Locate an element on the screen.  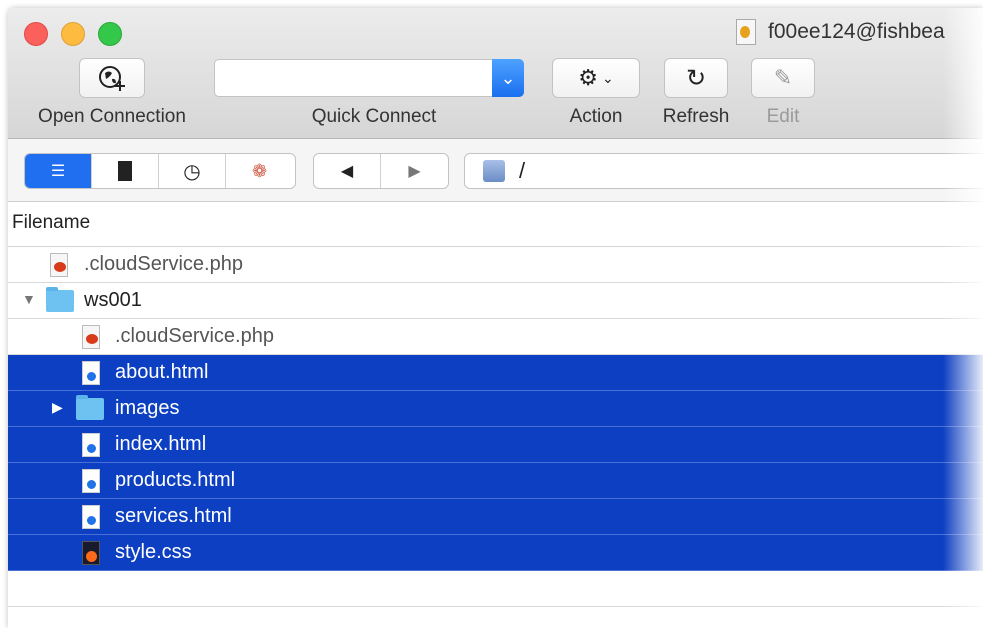
history-view-tab: ◷ is located at coordinates (192, 171).